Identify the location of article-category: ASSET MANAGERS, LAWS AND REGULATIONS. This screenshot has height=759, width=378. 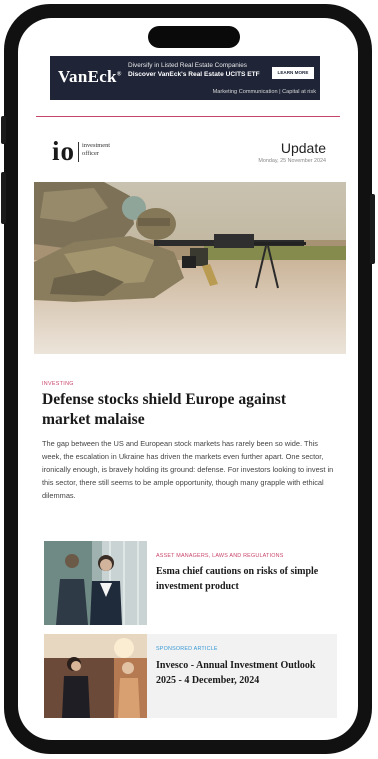
(220, 556).